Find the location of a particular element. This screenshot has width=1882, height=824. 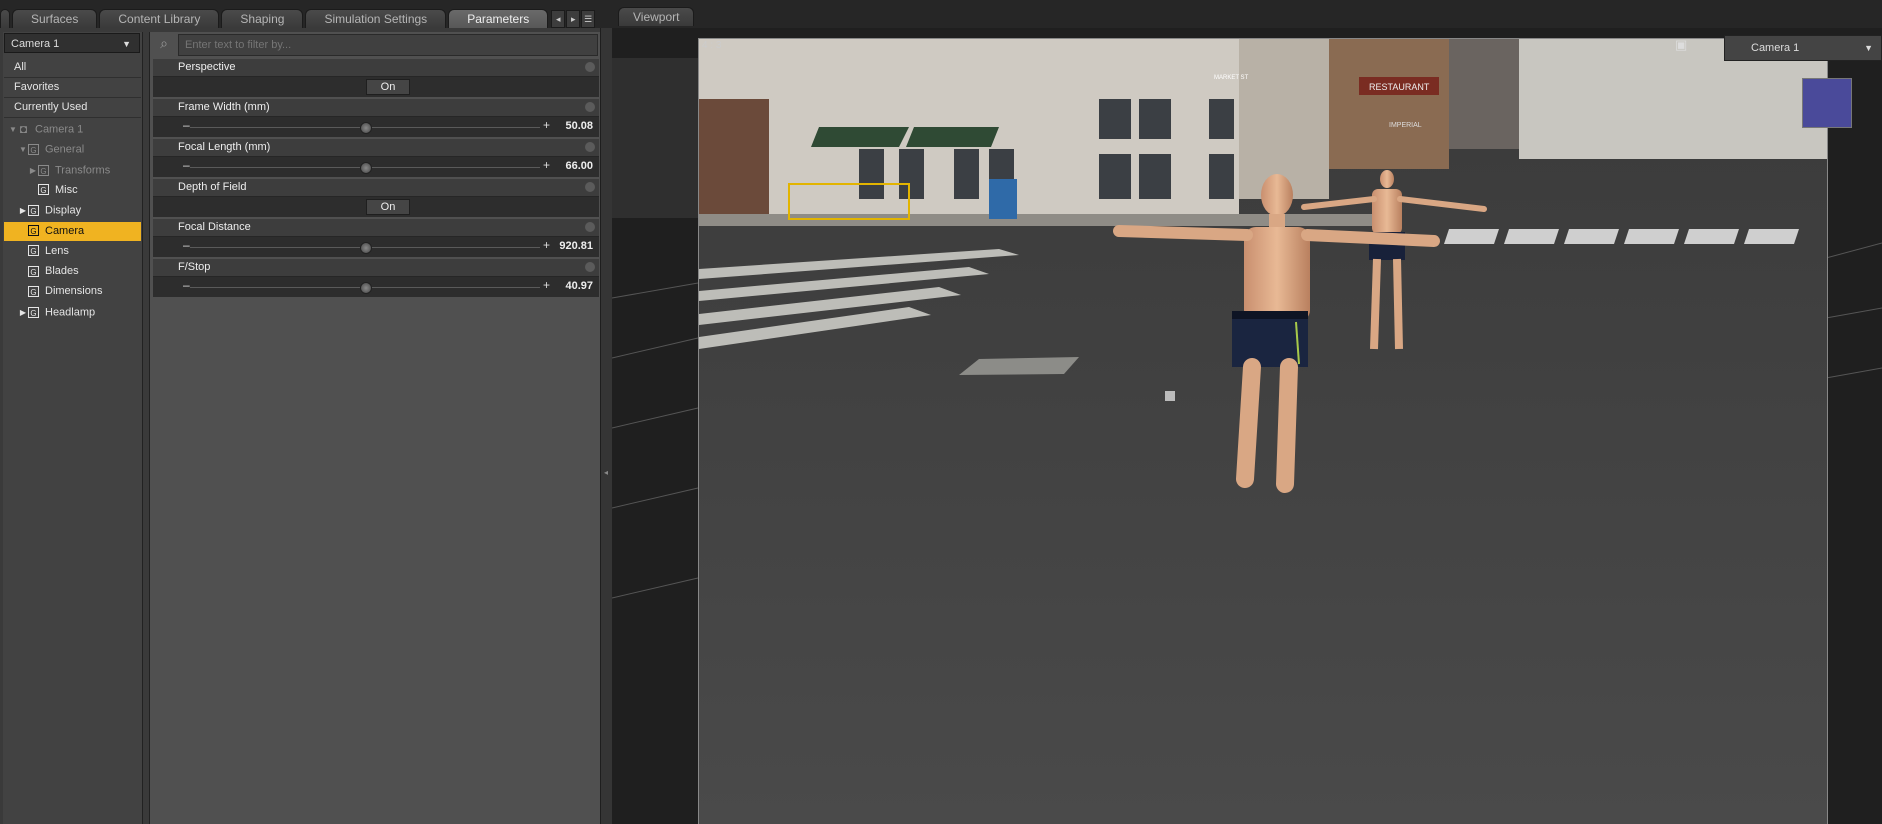

tab-viewport: Viewport is located at coordinates (656, 16).